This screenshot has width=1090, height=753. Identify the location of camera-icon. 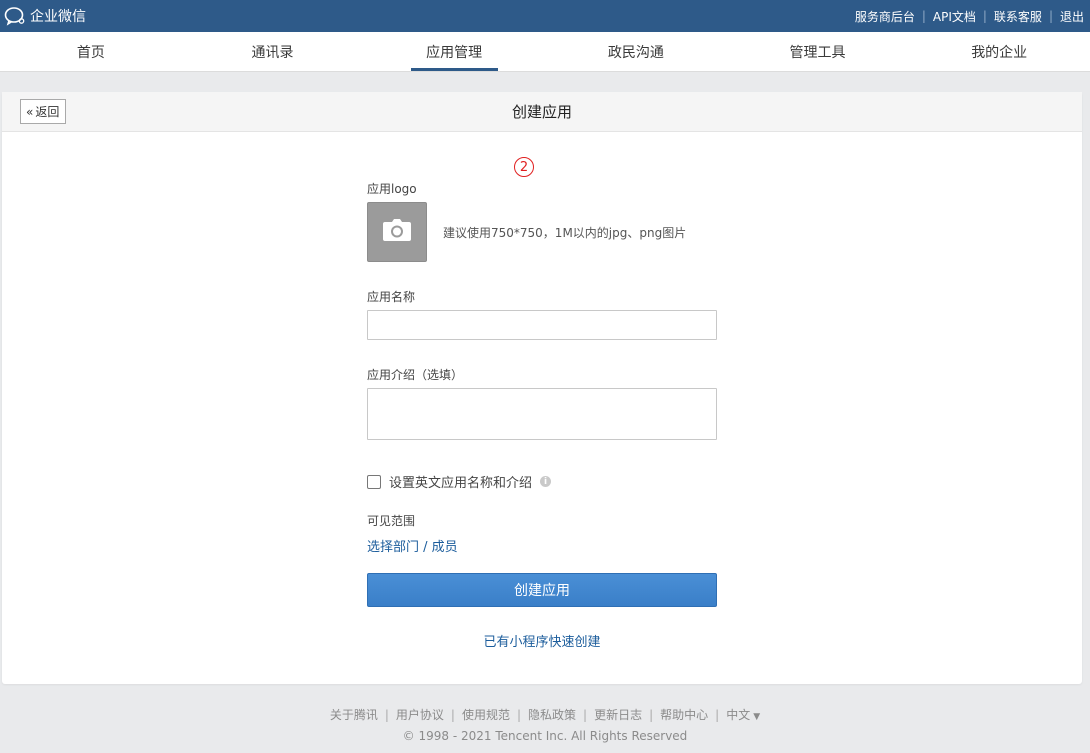
(397, 232).